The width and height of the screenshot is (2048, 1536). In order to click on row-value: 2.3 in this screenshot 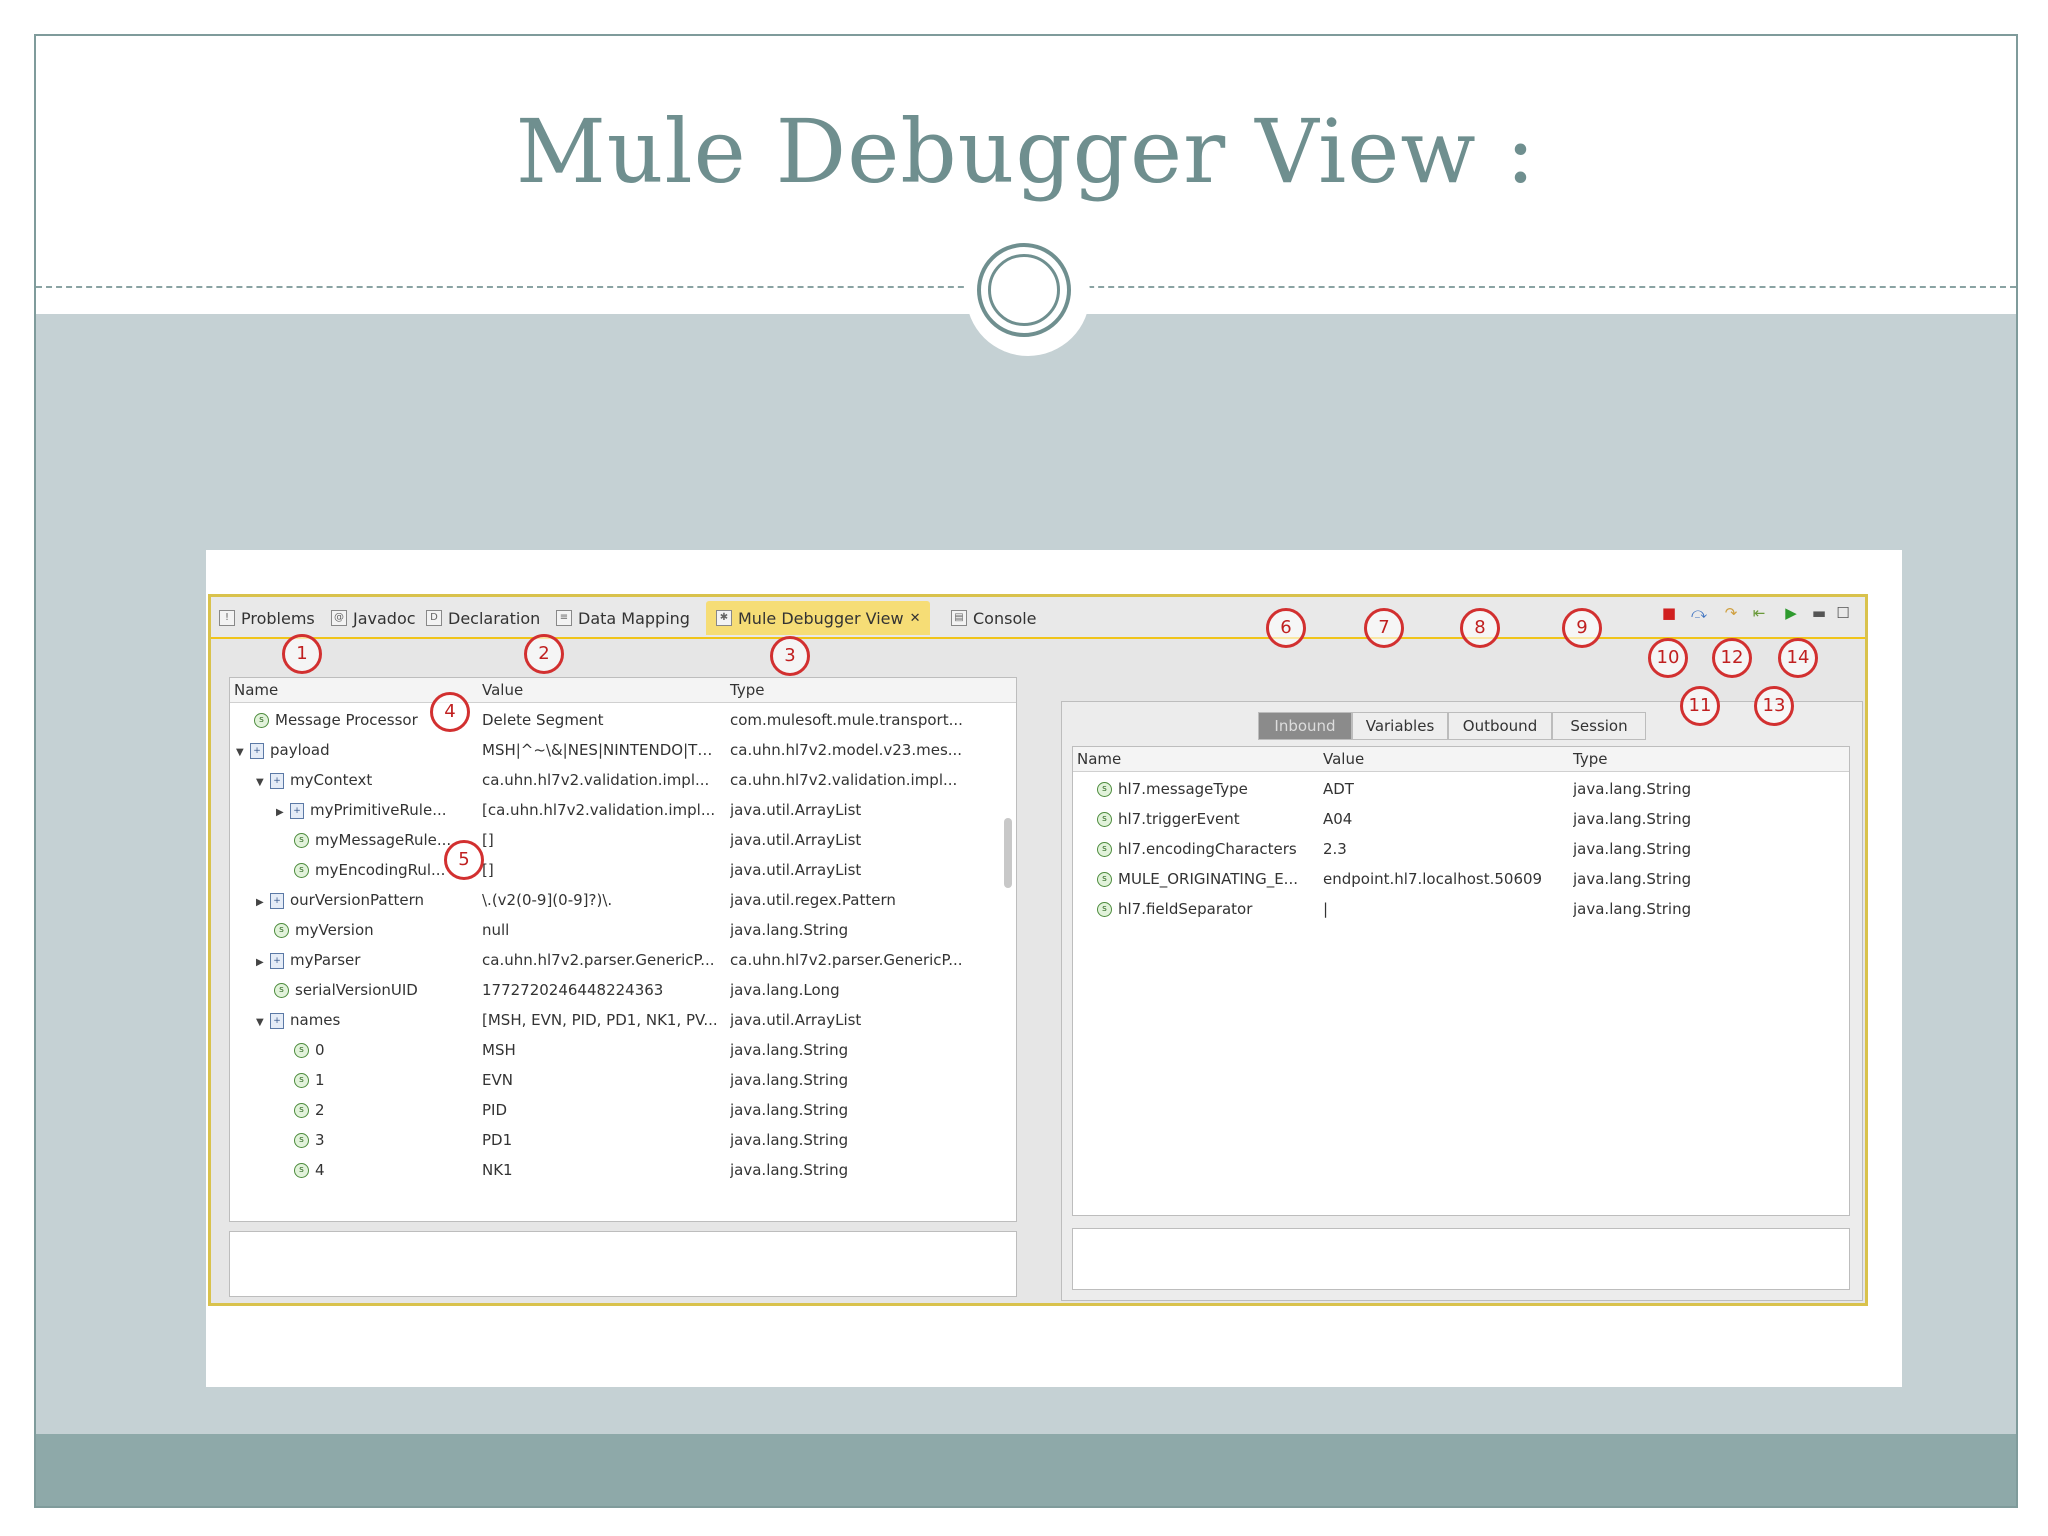, I will do `click(1335, 849)`.